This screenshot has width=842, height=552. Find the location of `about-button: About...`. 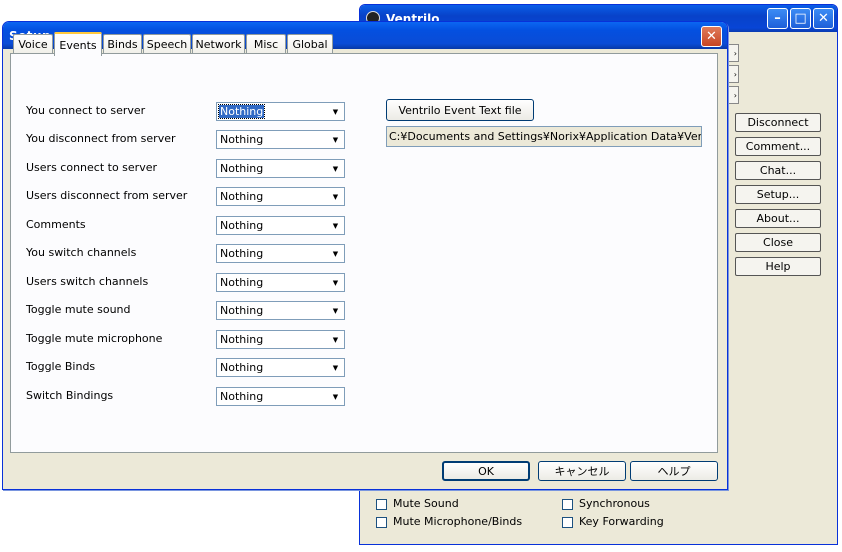

about-button: About... is located at coordinates (778, 218).